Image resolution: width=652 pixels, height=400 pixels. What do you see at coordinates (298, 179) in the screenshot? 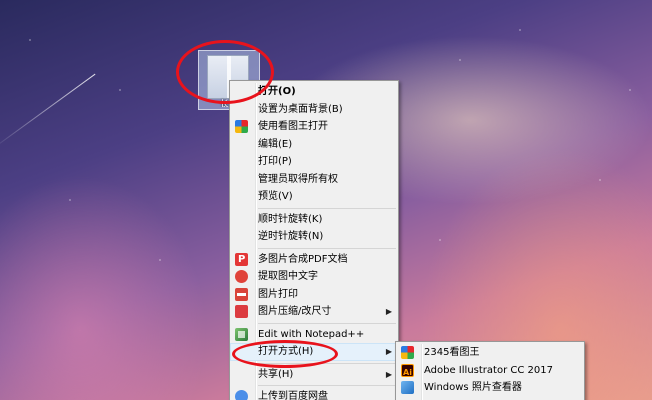
I see `menu-item-label: 管理员取得所有权` at bounding box center [298, 179].